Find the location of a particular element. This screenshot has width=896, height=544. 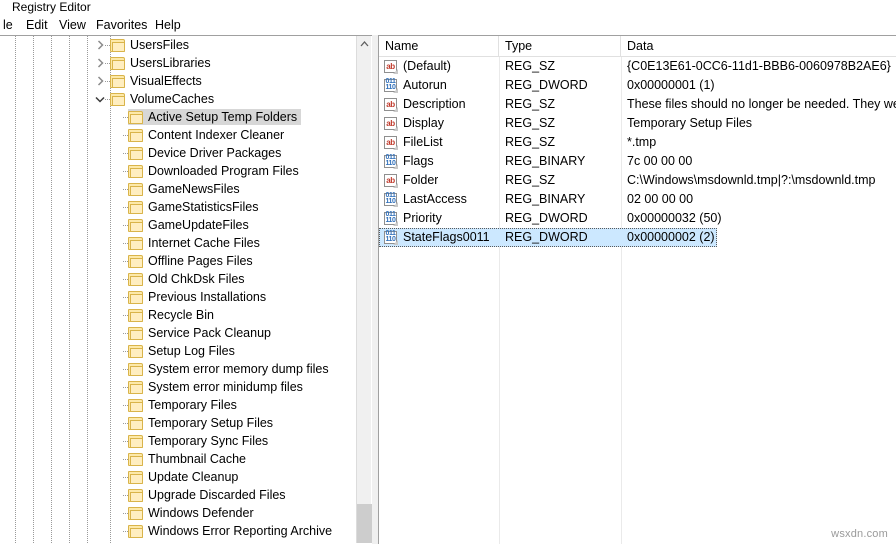

tree-item: Old ChkDsk Files is located at coordinates (178, 279).